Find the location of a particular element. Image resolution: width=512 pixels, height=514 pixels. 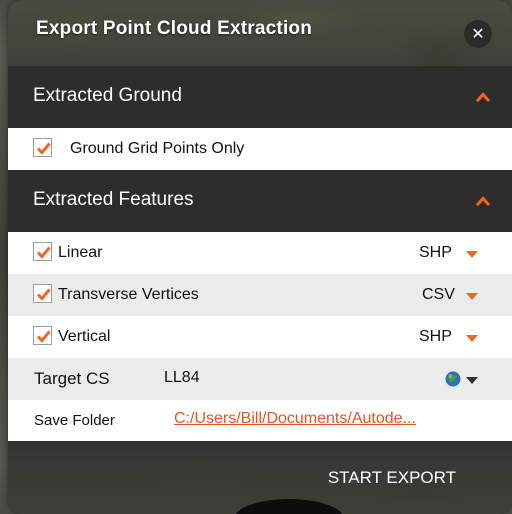

footer-bar: START EXPORT is located at coordinates (260, 477).